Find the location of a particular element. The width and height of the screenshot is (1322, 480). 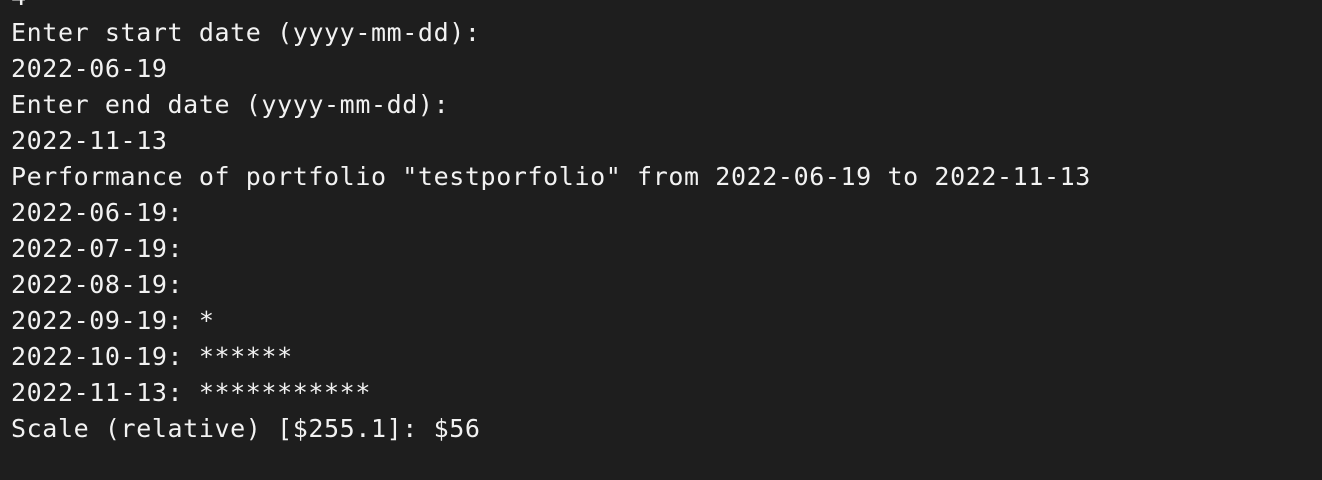

prompt-end-date: Enter end date (yyyy-mm-dd): is located at coordinates (230, 104).